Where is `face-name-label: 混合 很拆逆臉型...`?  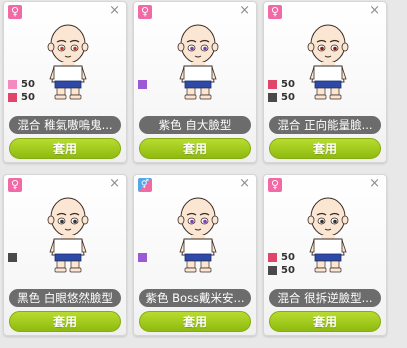
face-name-label: 混合 很拆逆臉型... is located at coordinates (325, 298).